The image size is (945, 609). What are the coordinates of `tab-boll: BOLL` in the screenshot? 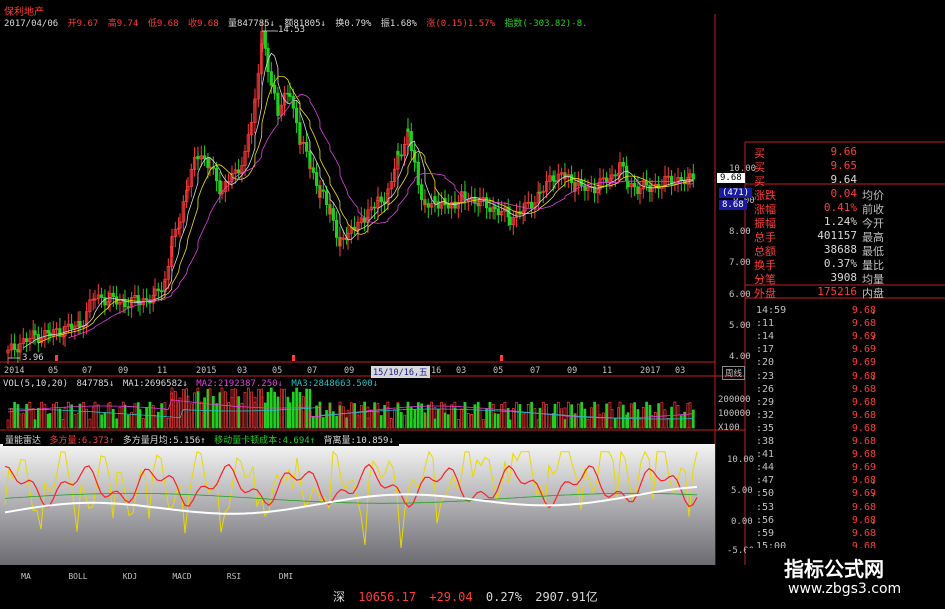 It's located at (78, 576).